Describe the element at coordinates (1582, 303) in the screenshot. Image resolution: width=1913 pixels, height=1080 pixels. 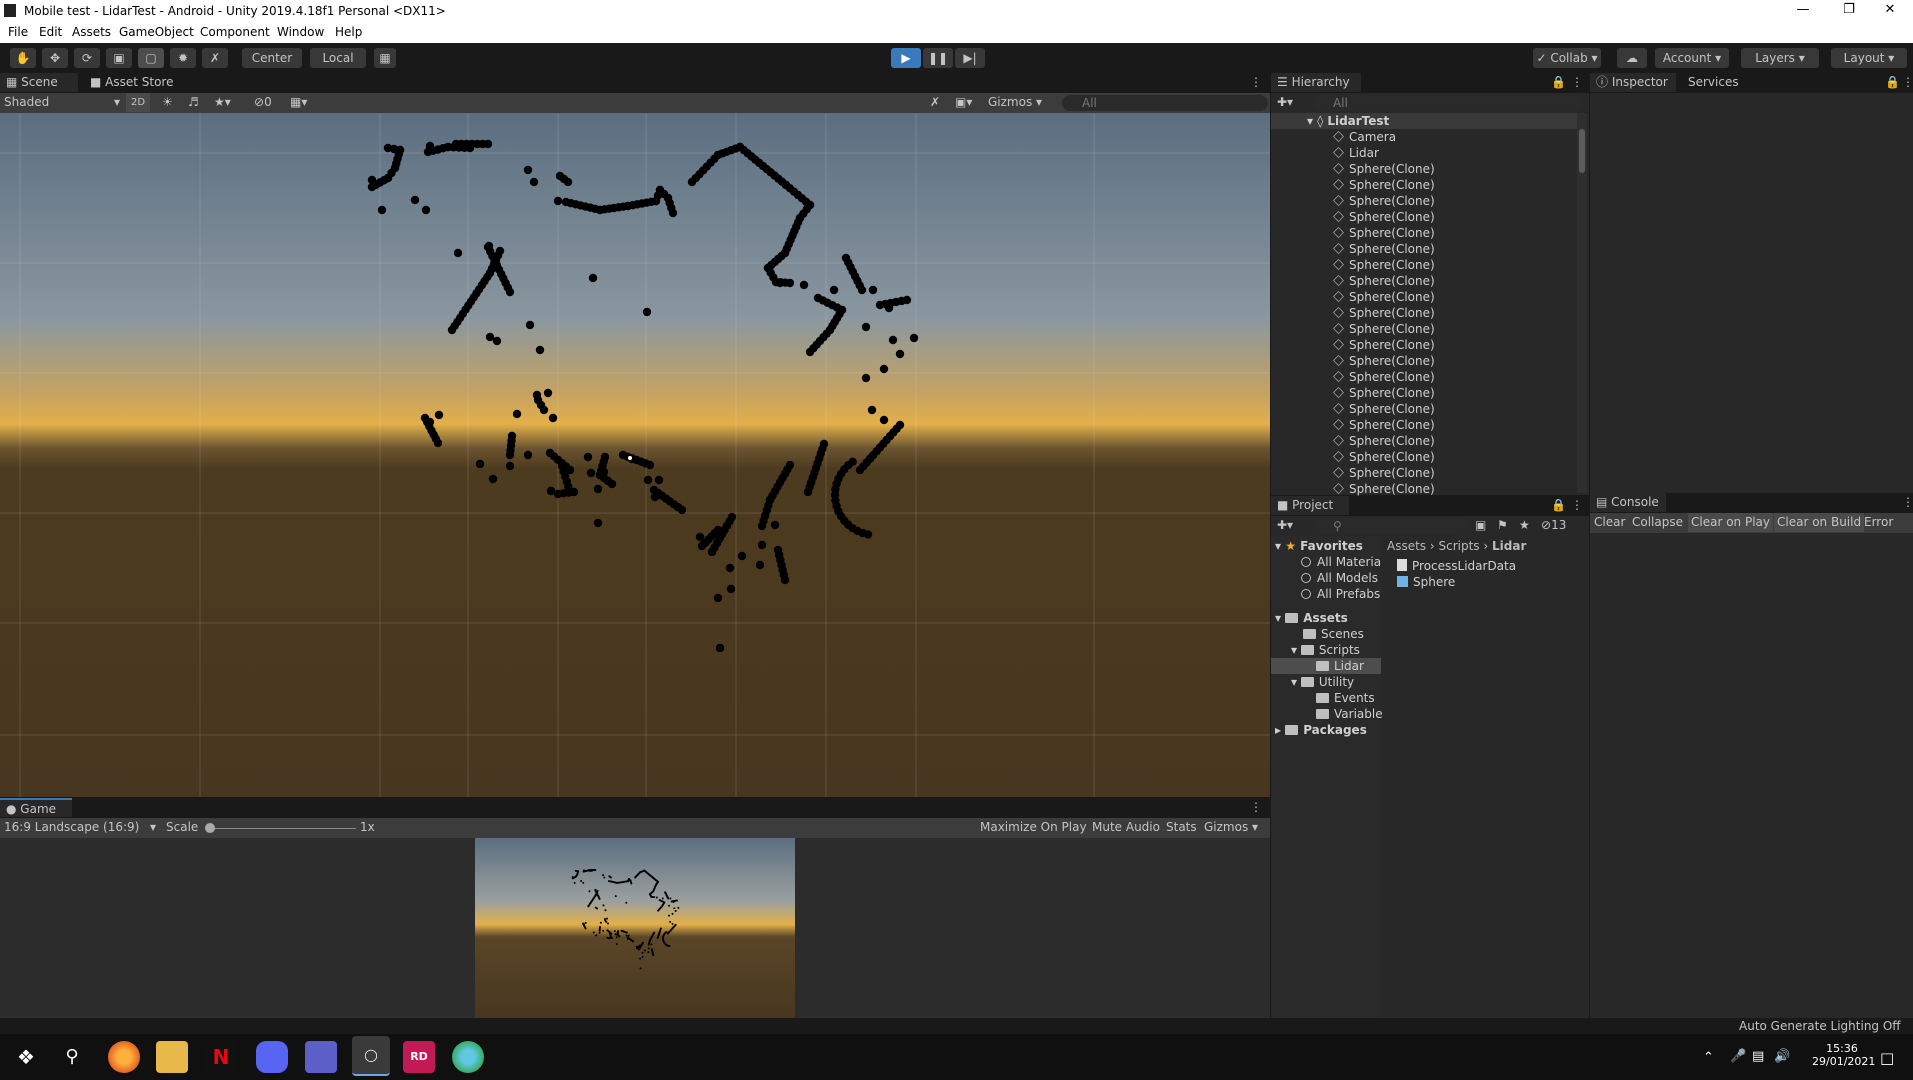
I see `hierarchy-scrollbar` at that location.